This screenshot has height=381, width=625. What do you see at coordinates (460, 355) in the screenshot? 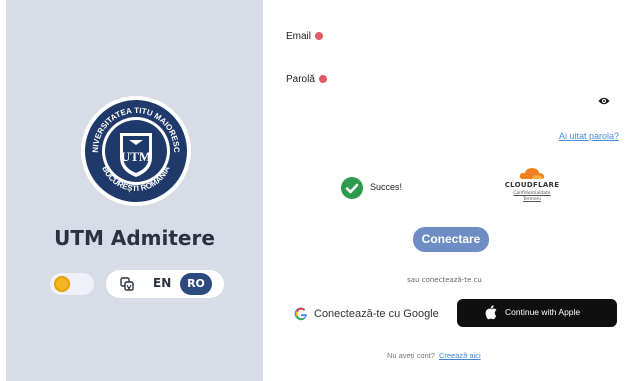
I see `signup-link: Creează aici` at bounding box center [460, 355].